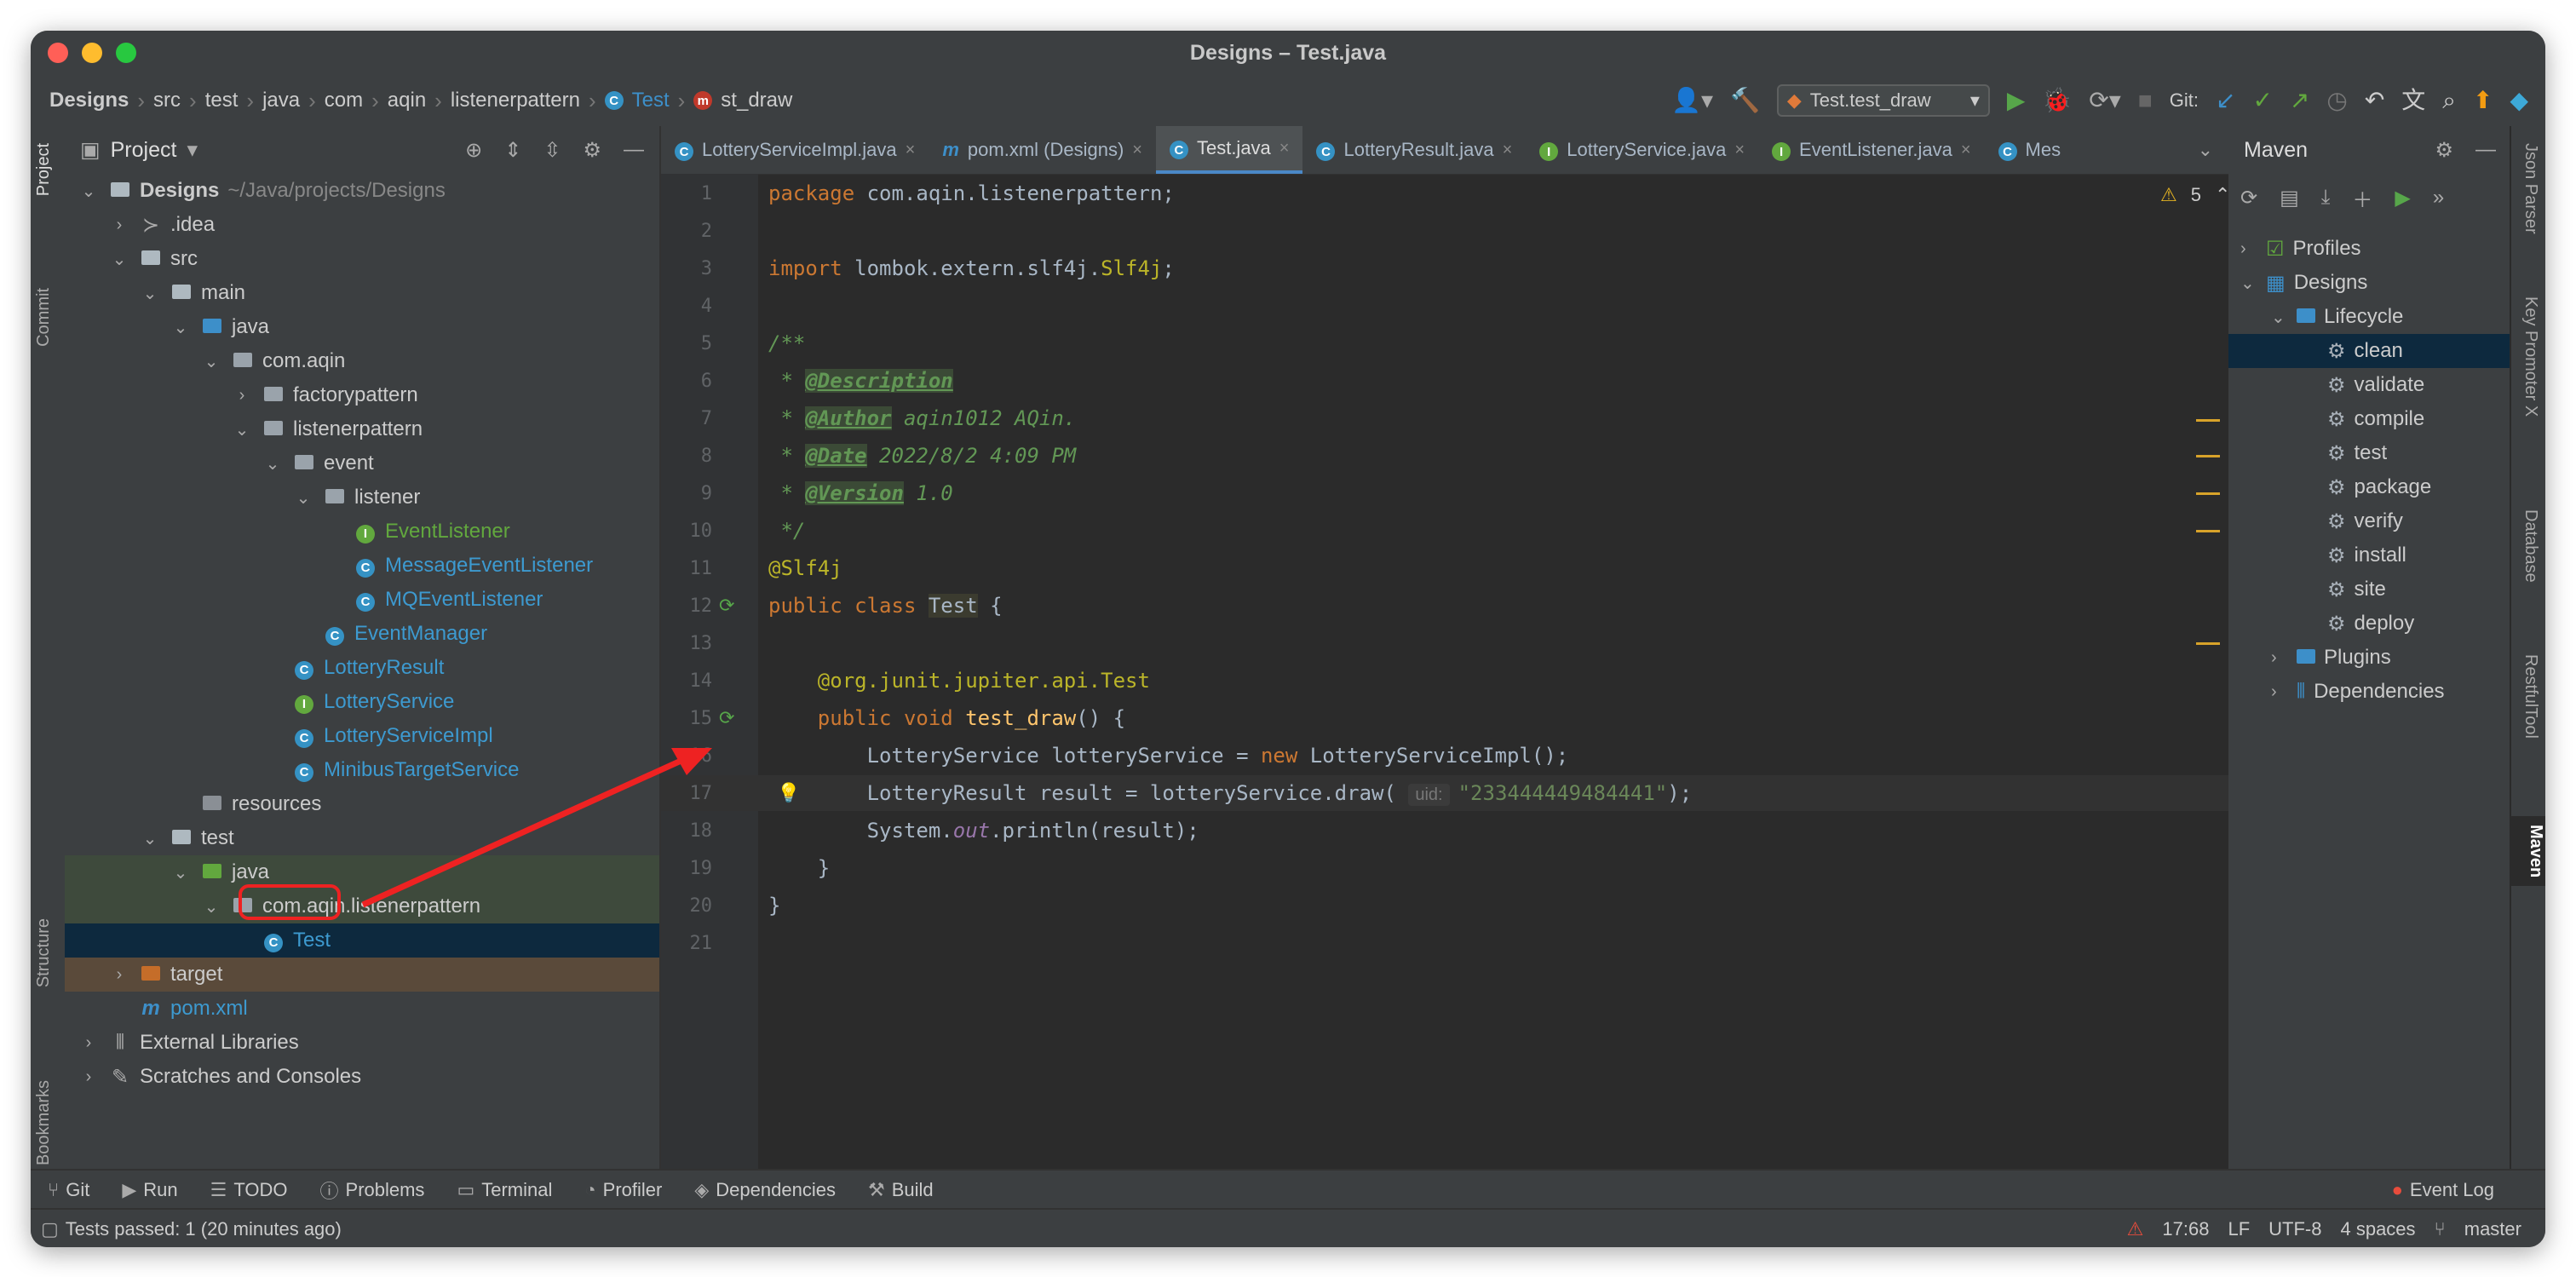 The image size is (2576, 1277). I want to click on tree-item: ⌄ src, so click(362, 259).